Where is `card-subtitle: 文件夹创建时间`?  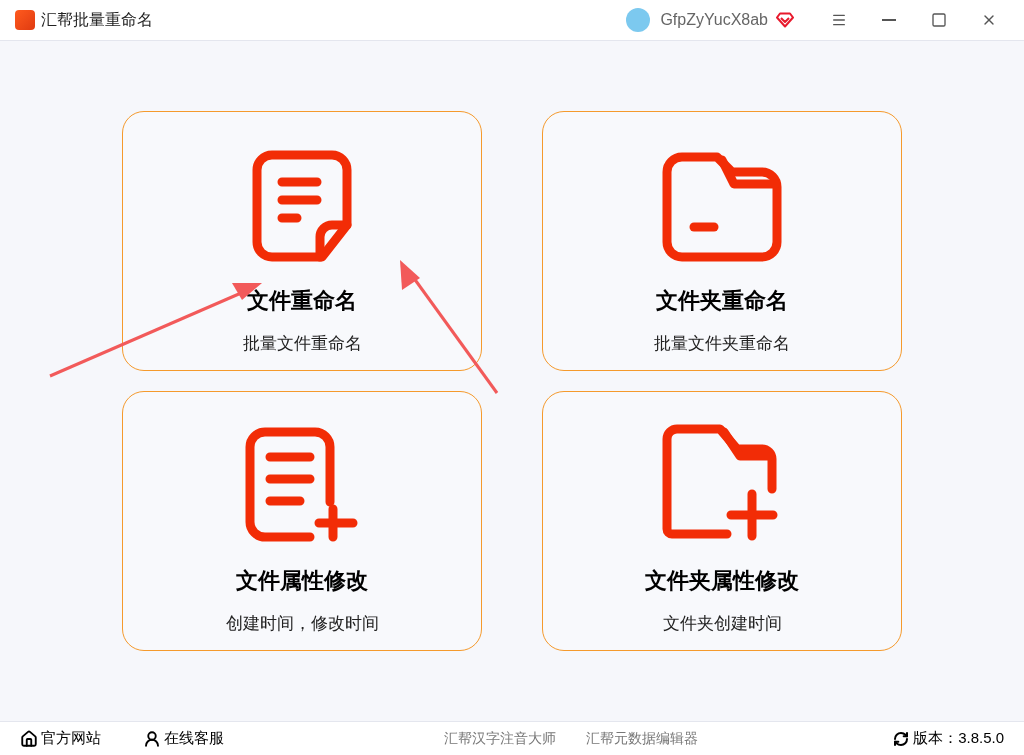 card-subtitle: 文件夹创建时间 is located at coordinates (722, 623).